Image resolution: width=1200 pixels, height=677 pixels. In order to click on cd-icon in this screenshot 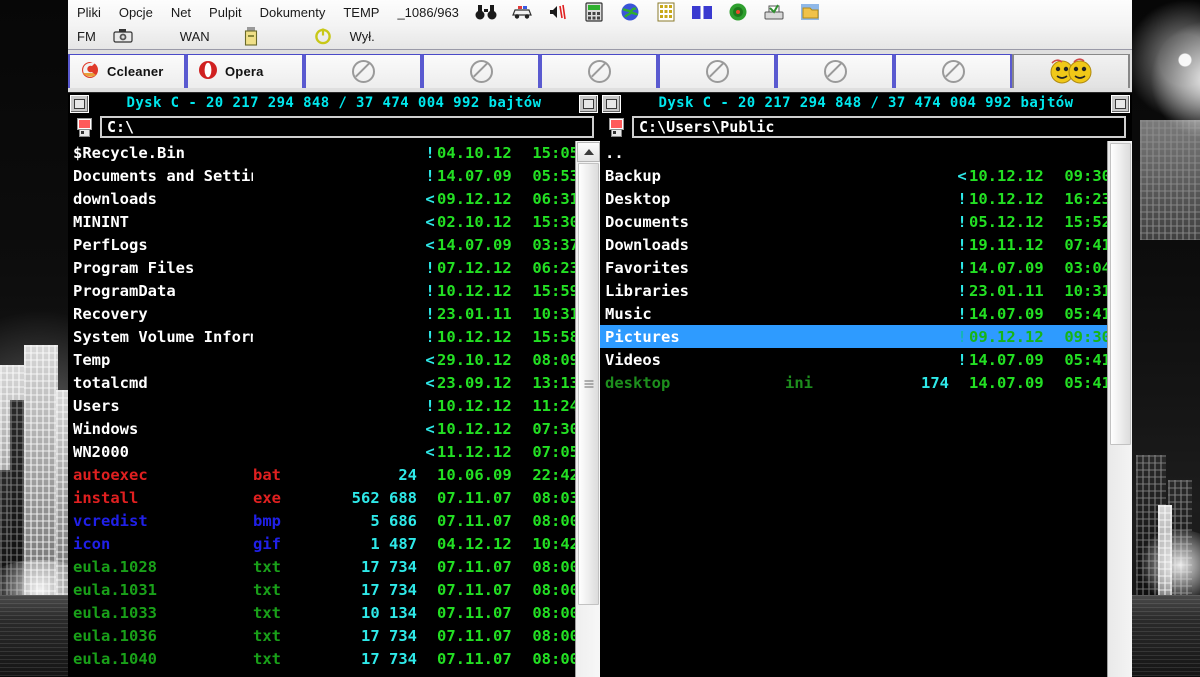, I will do `click(738, 12)`.